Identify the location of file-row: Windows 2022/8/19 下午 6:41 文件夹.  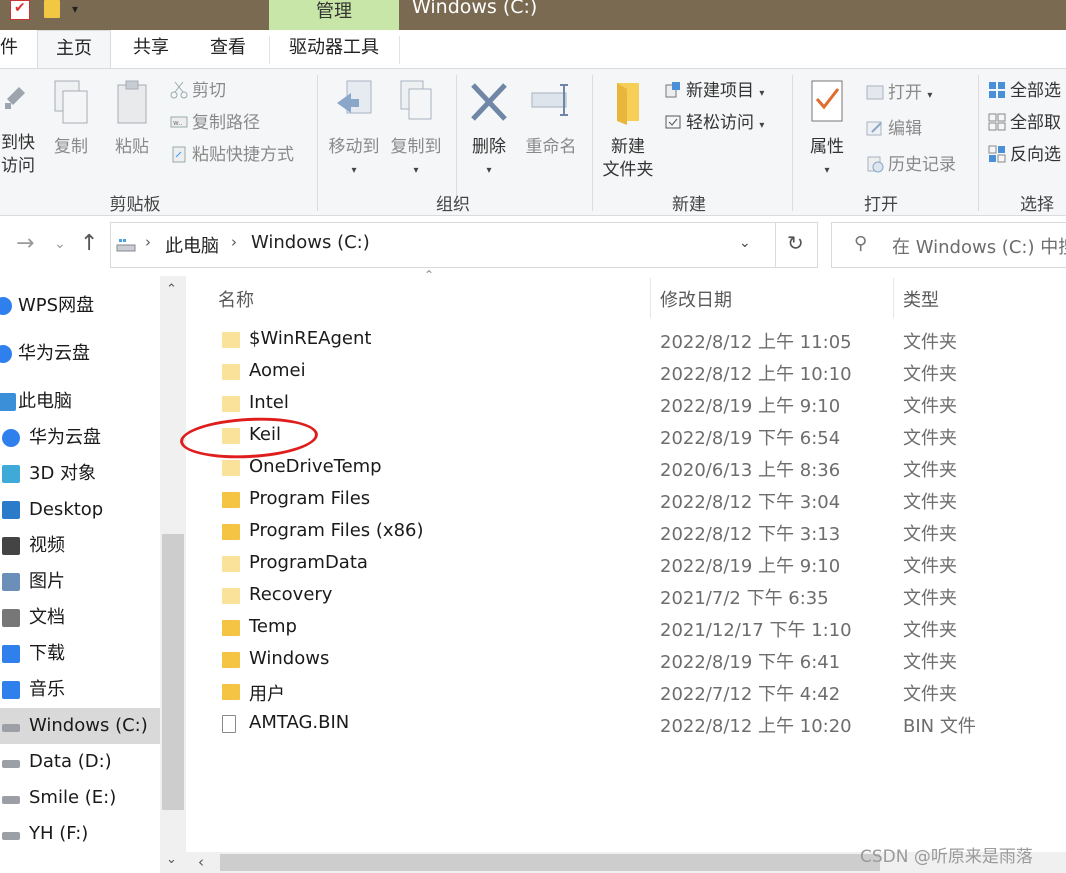
(639, 662).